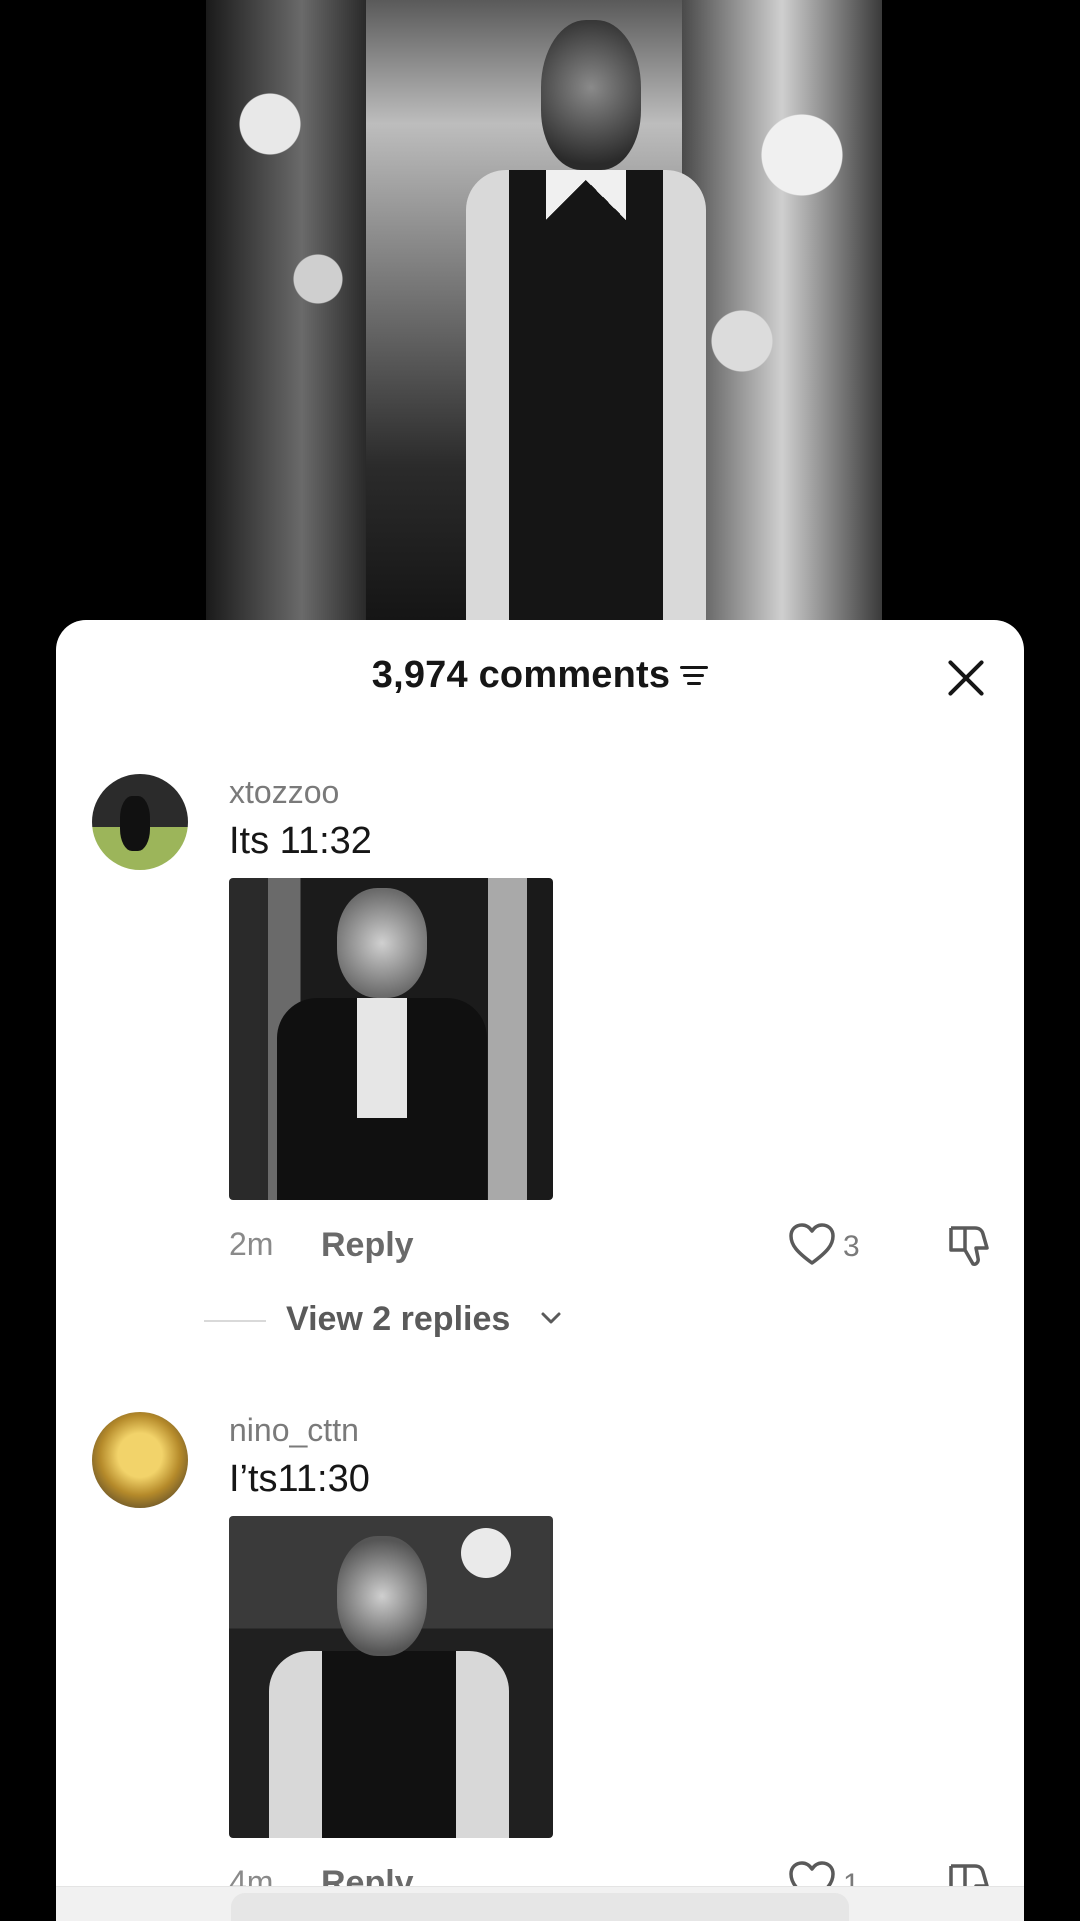  I want to click on replies-divider, so click(235, 1321).